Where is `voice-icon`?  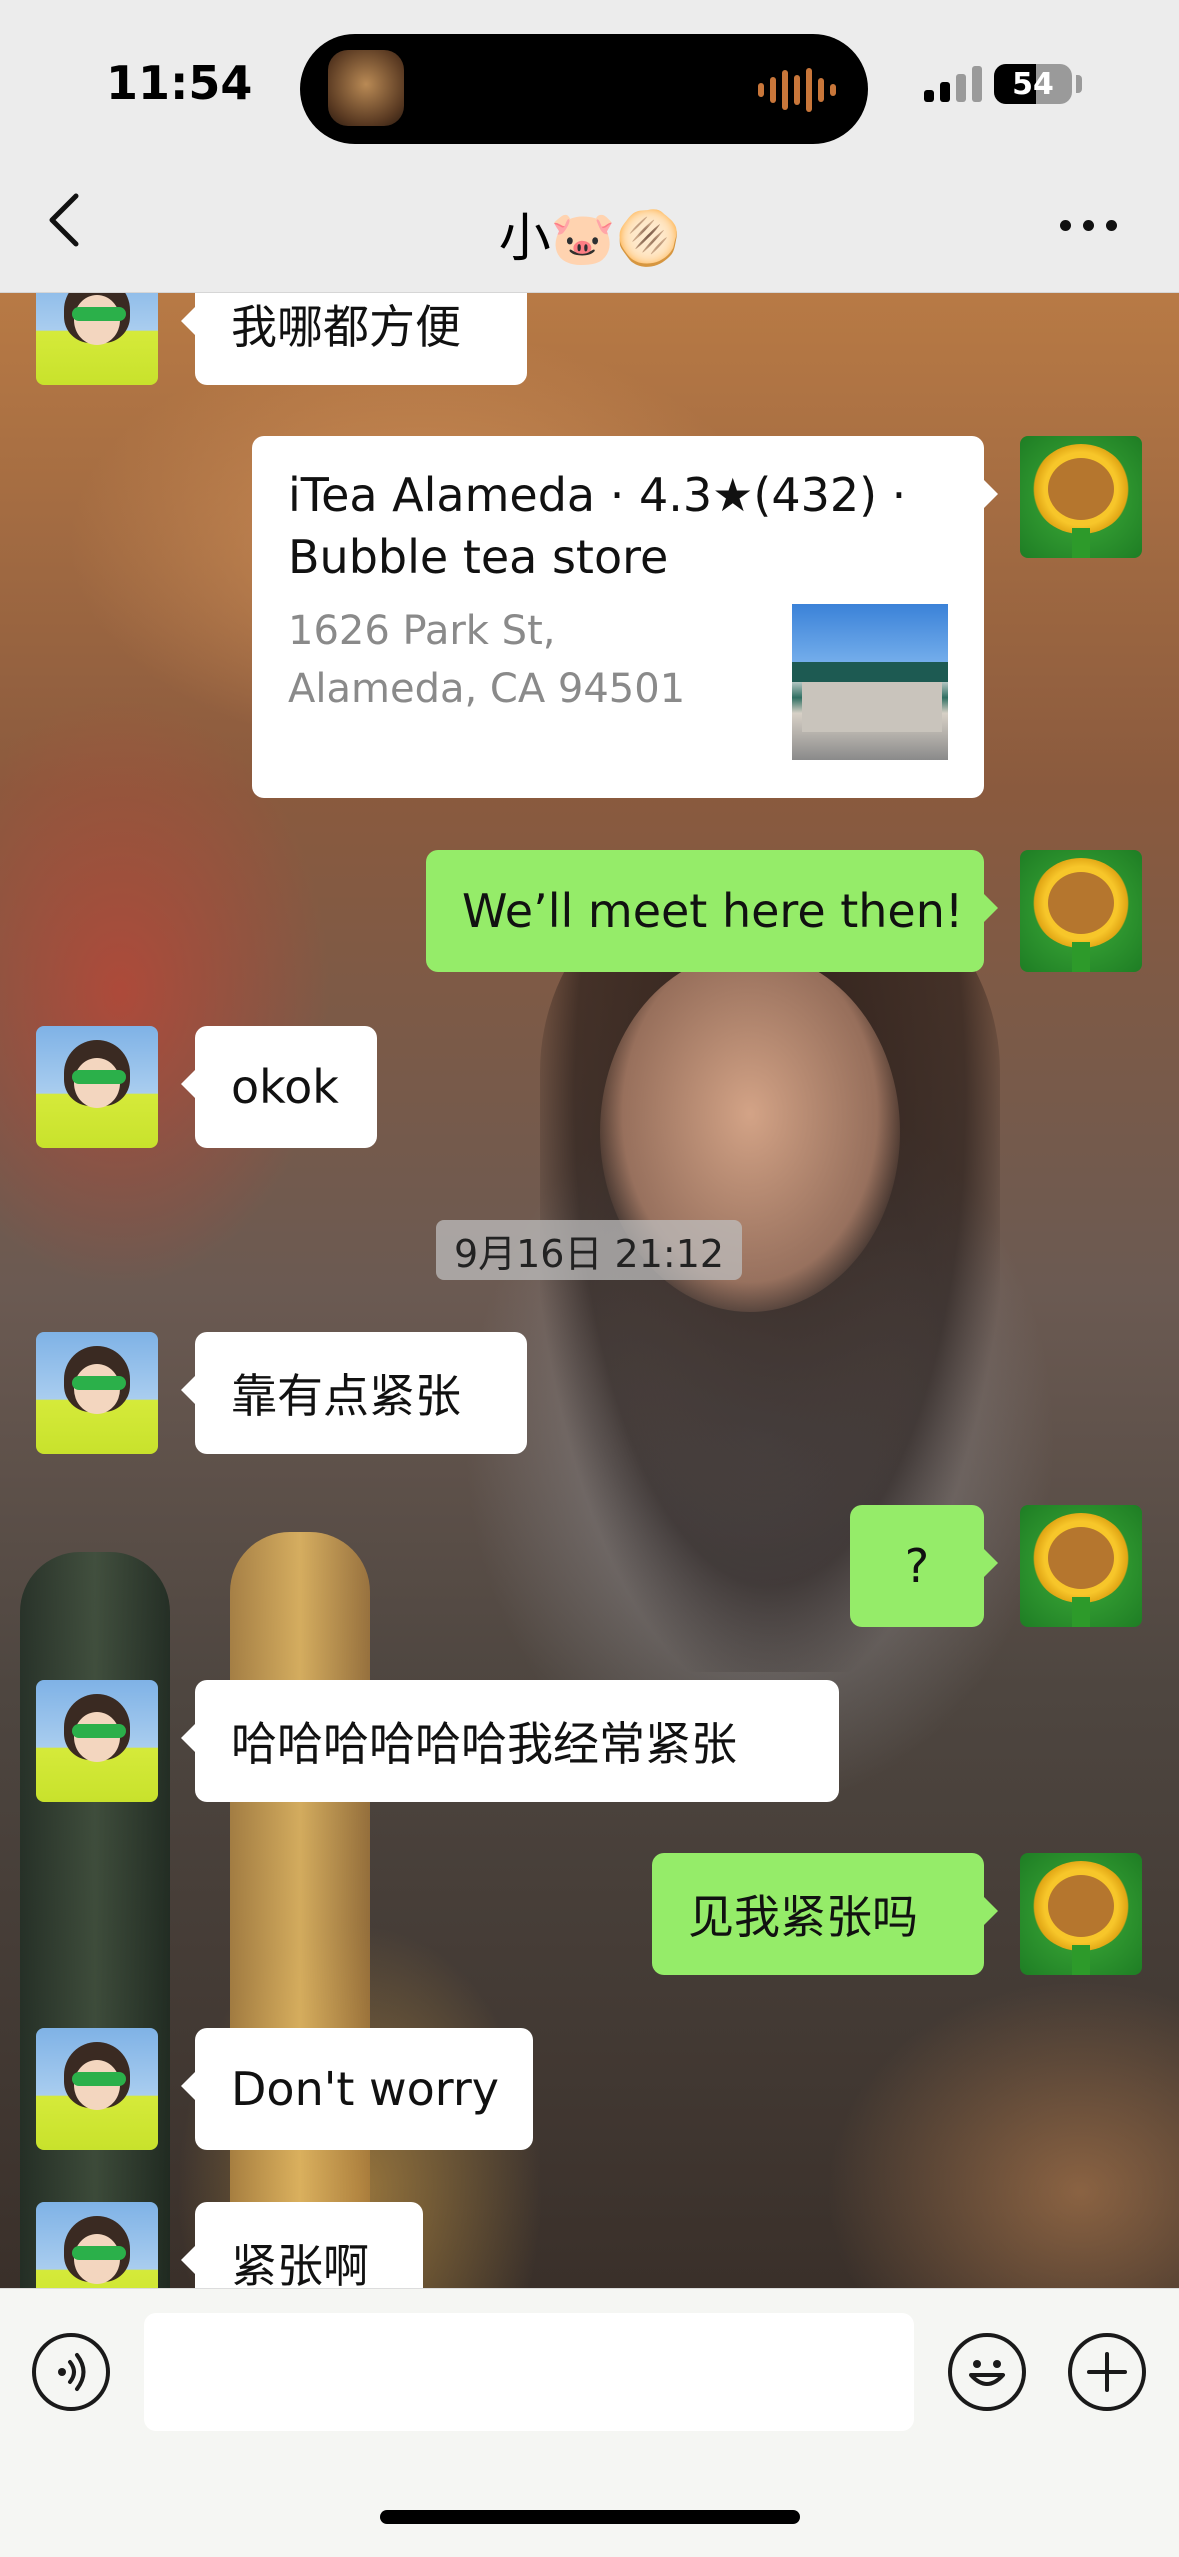 voice-icon is located at coordinates (72, 2372).